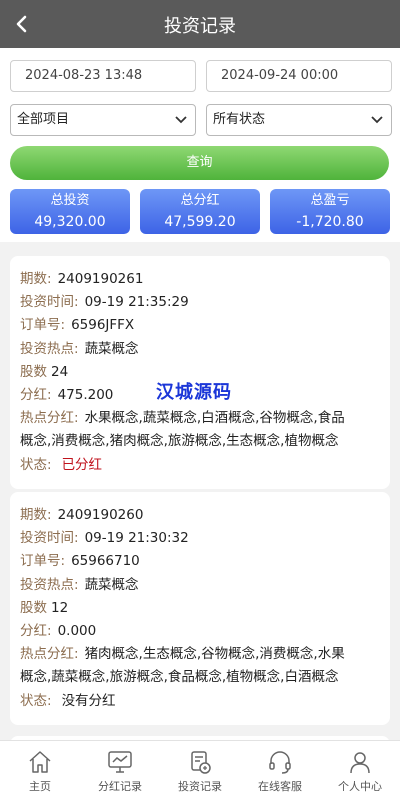  I want to click on bottom-tab-bar: 主页 分红记录 投资记录 在线客服 个人中心, so click(200, 770).